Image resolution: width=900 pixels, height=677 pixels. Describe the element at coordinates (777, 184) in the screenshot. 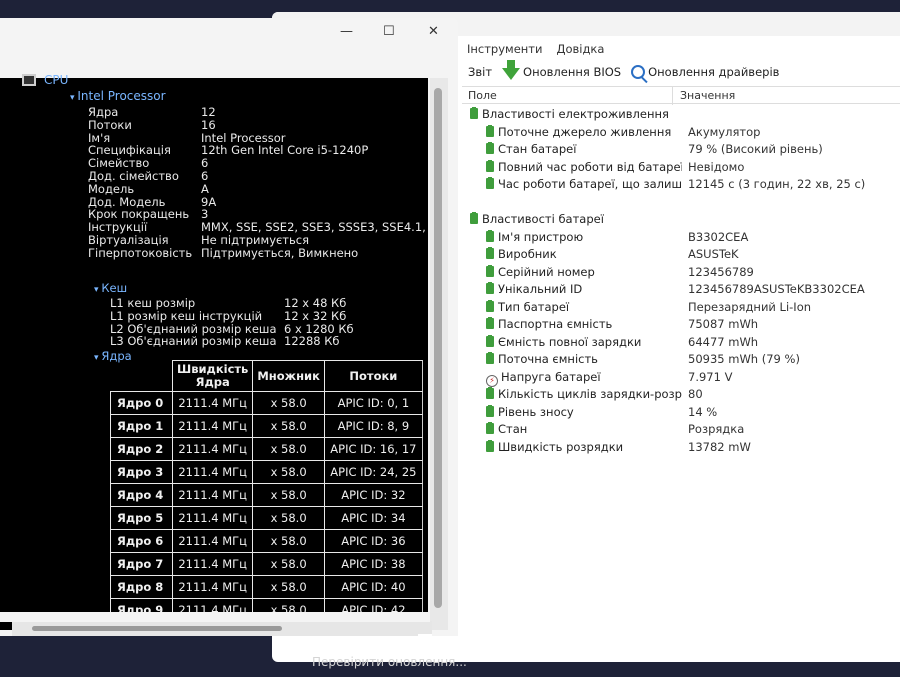

I see `property-value: 12145 с (3 годин, 22 хв, 25 с)` at that location.